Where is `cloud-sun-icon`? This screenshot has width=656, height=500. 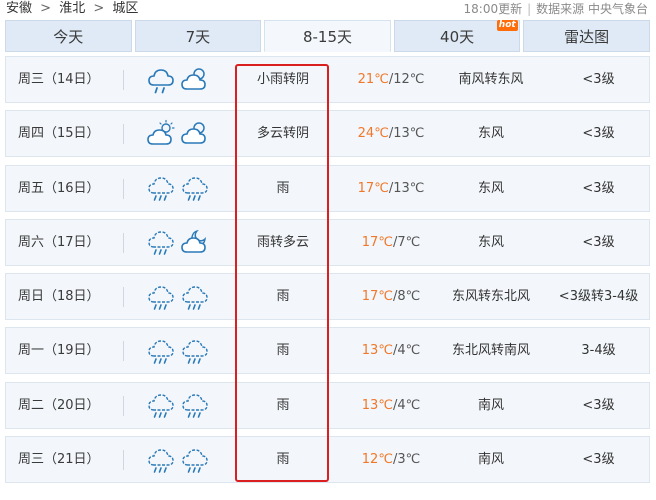
cloud-sun-icon is located at coordinates (195, 134).